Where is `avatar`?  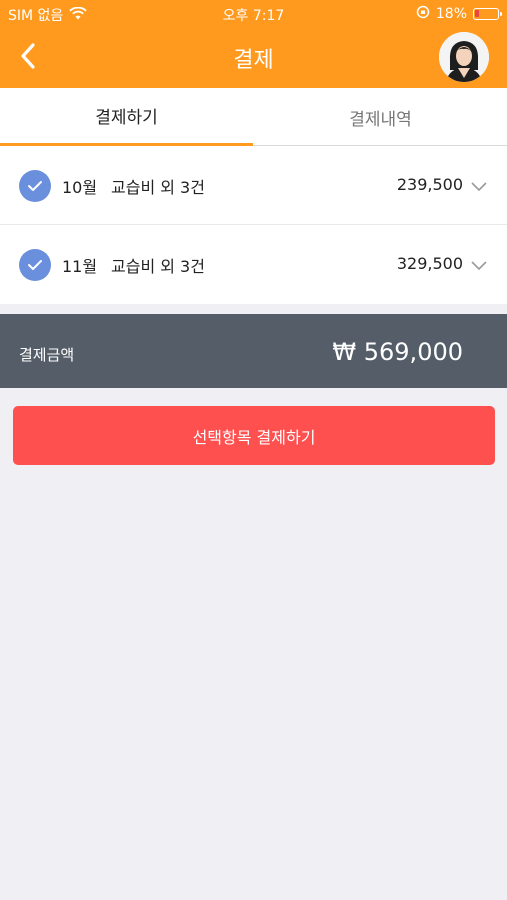
avatar is located at coordinates (464, 57).